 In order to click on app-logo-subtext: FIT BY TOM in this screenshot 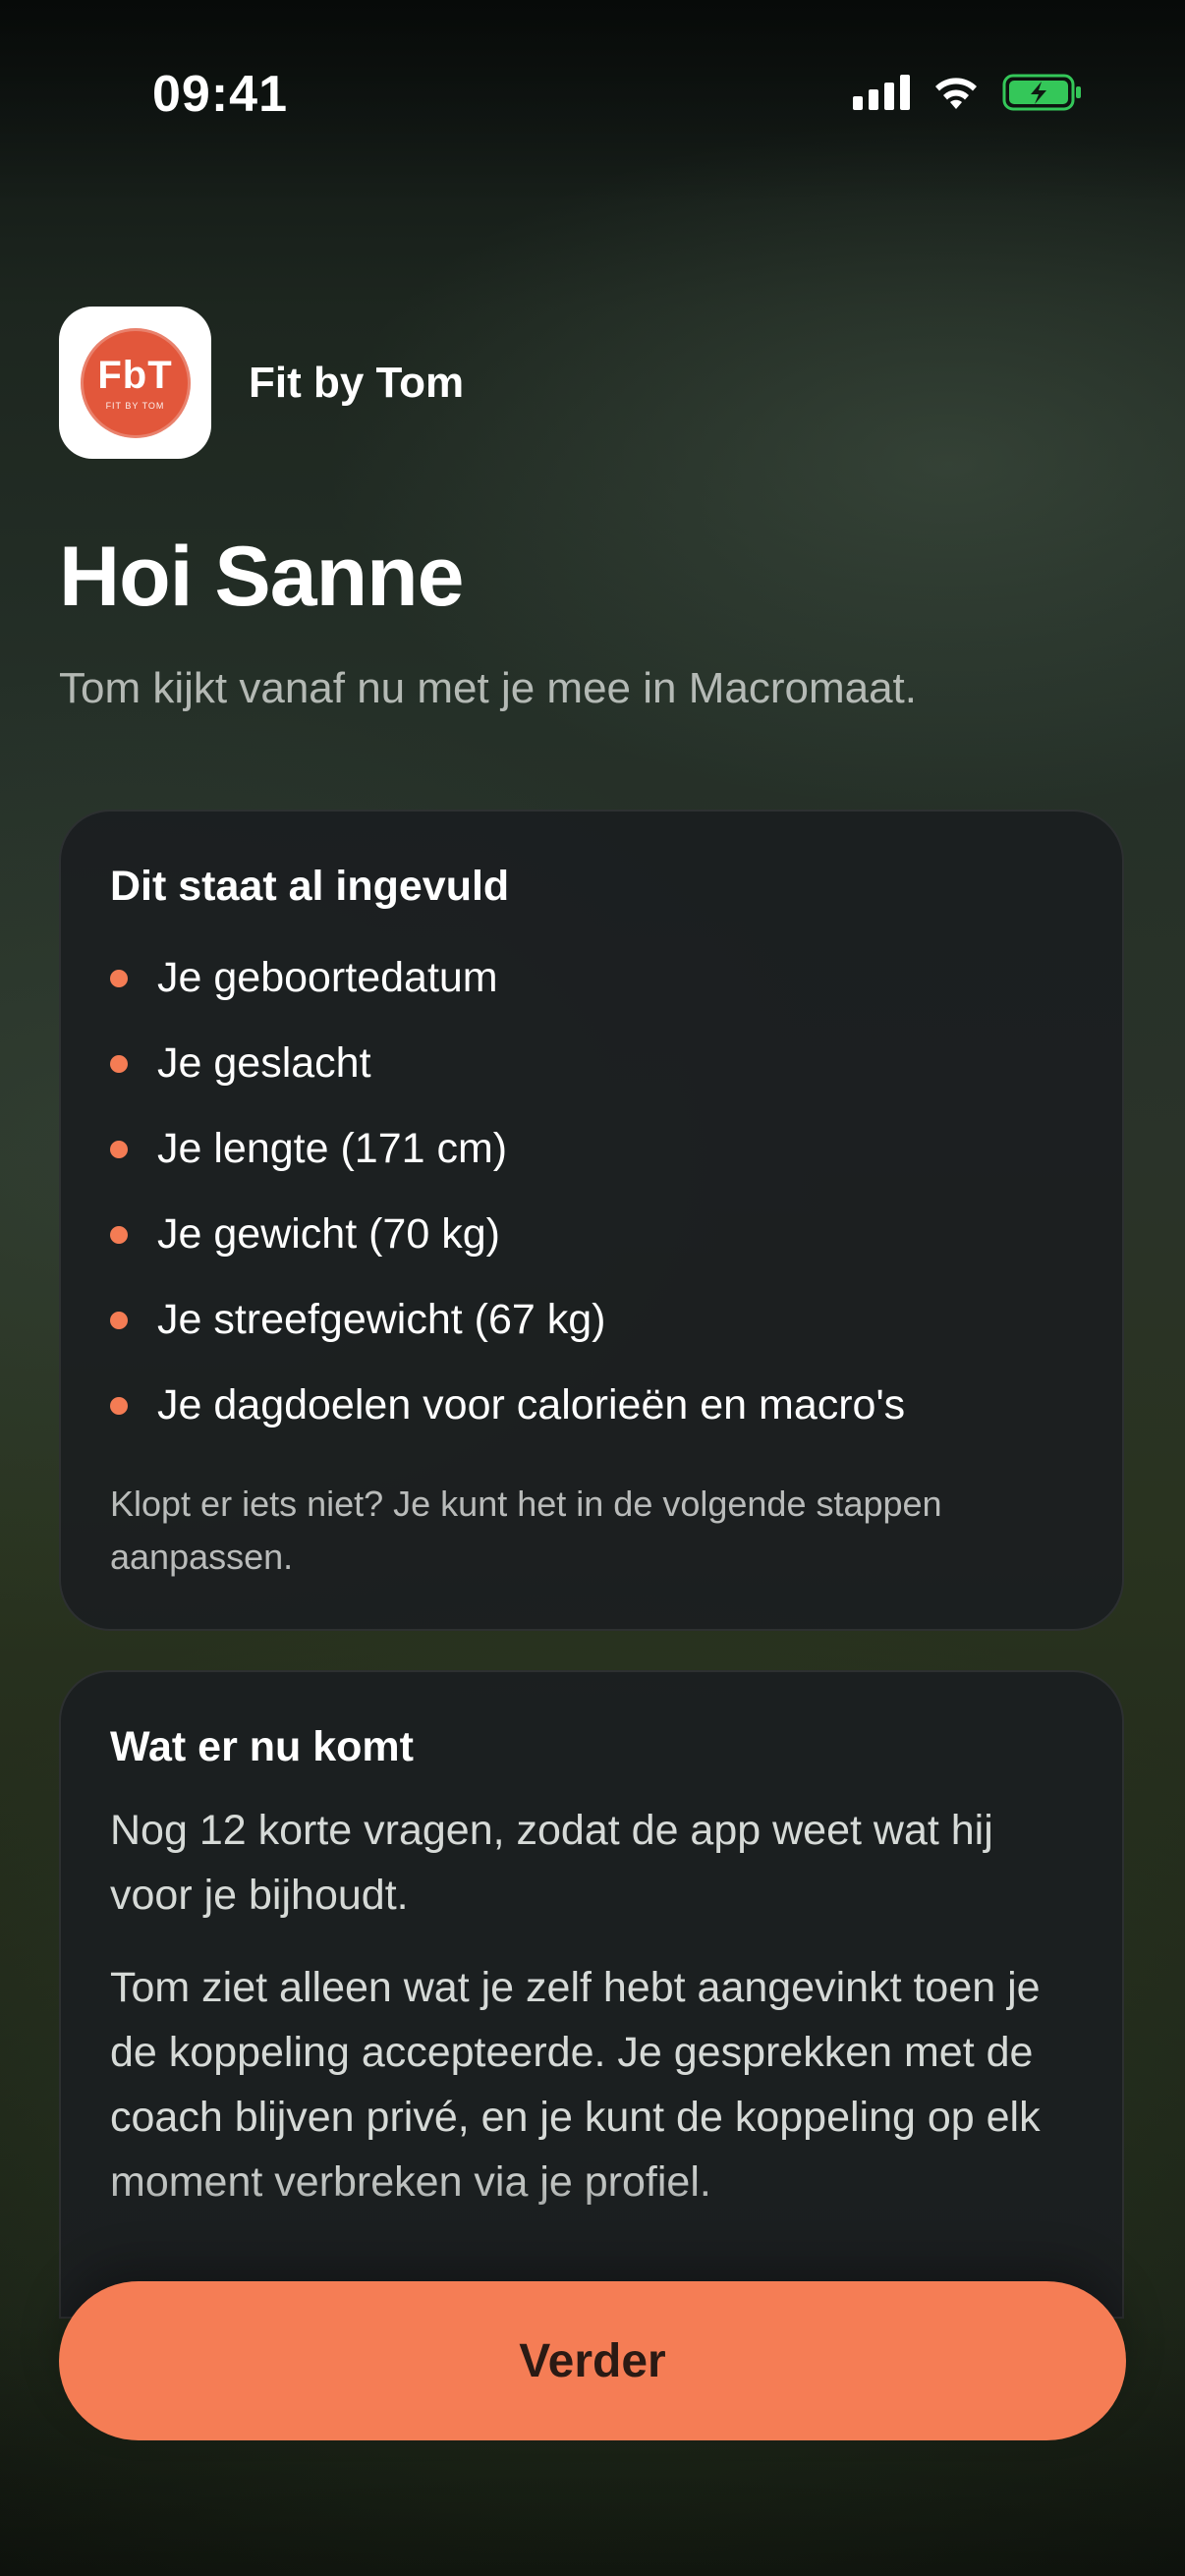, I will do `click(135, 405)`.